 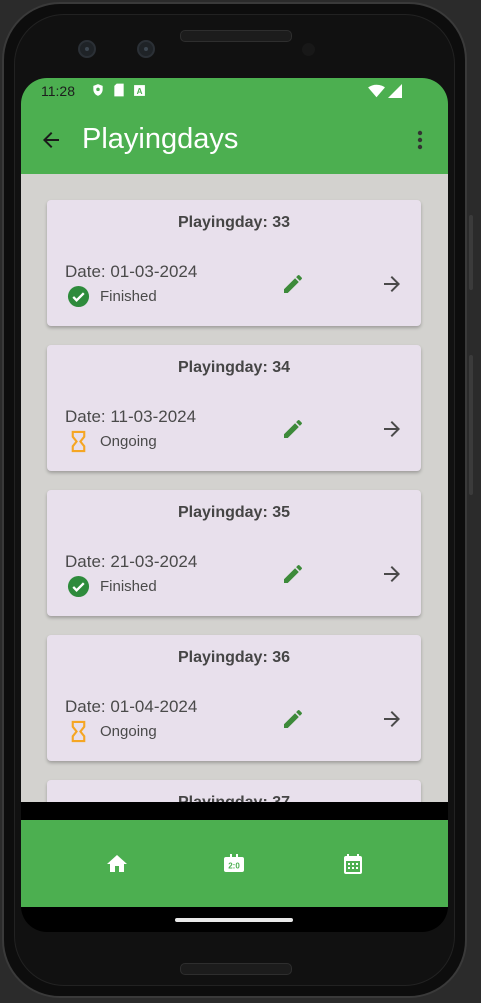 What do you see at coordinates (234, 512) in the screenshot?
I see `playingday-title: Playingday: 35` at bounding box center [234, 512].